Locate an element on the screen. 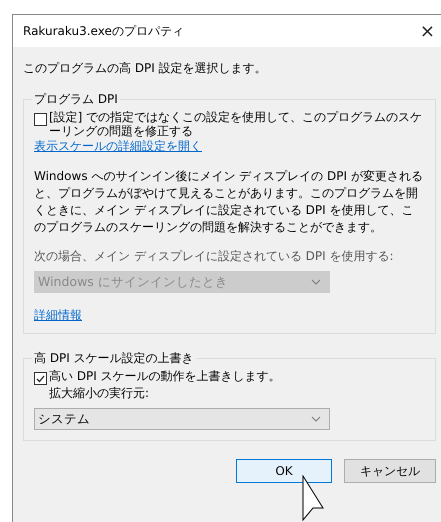  settings-link: 表示スケールの詳細設定を開く is located at coordinates (118, 146).